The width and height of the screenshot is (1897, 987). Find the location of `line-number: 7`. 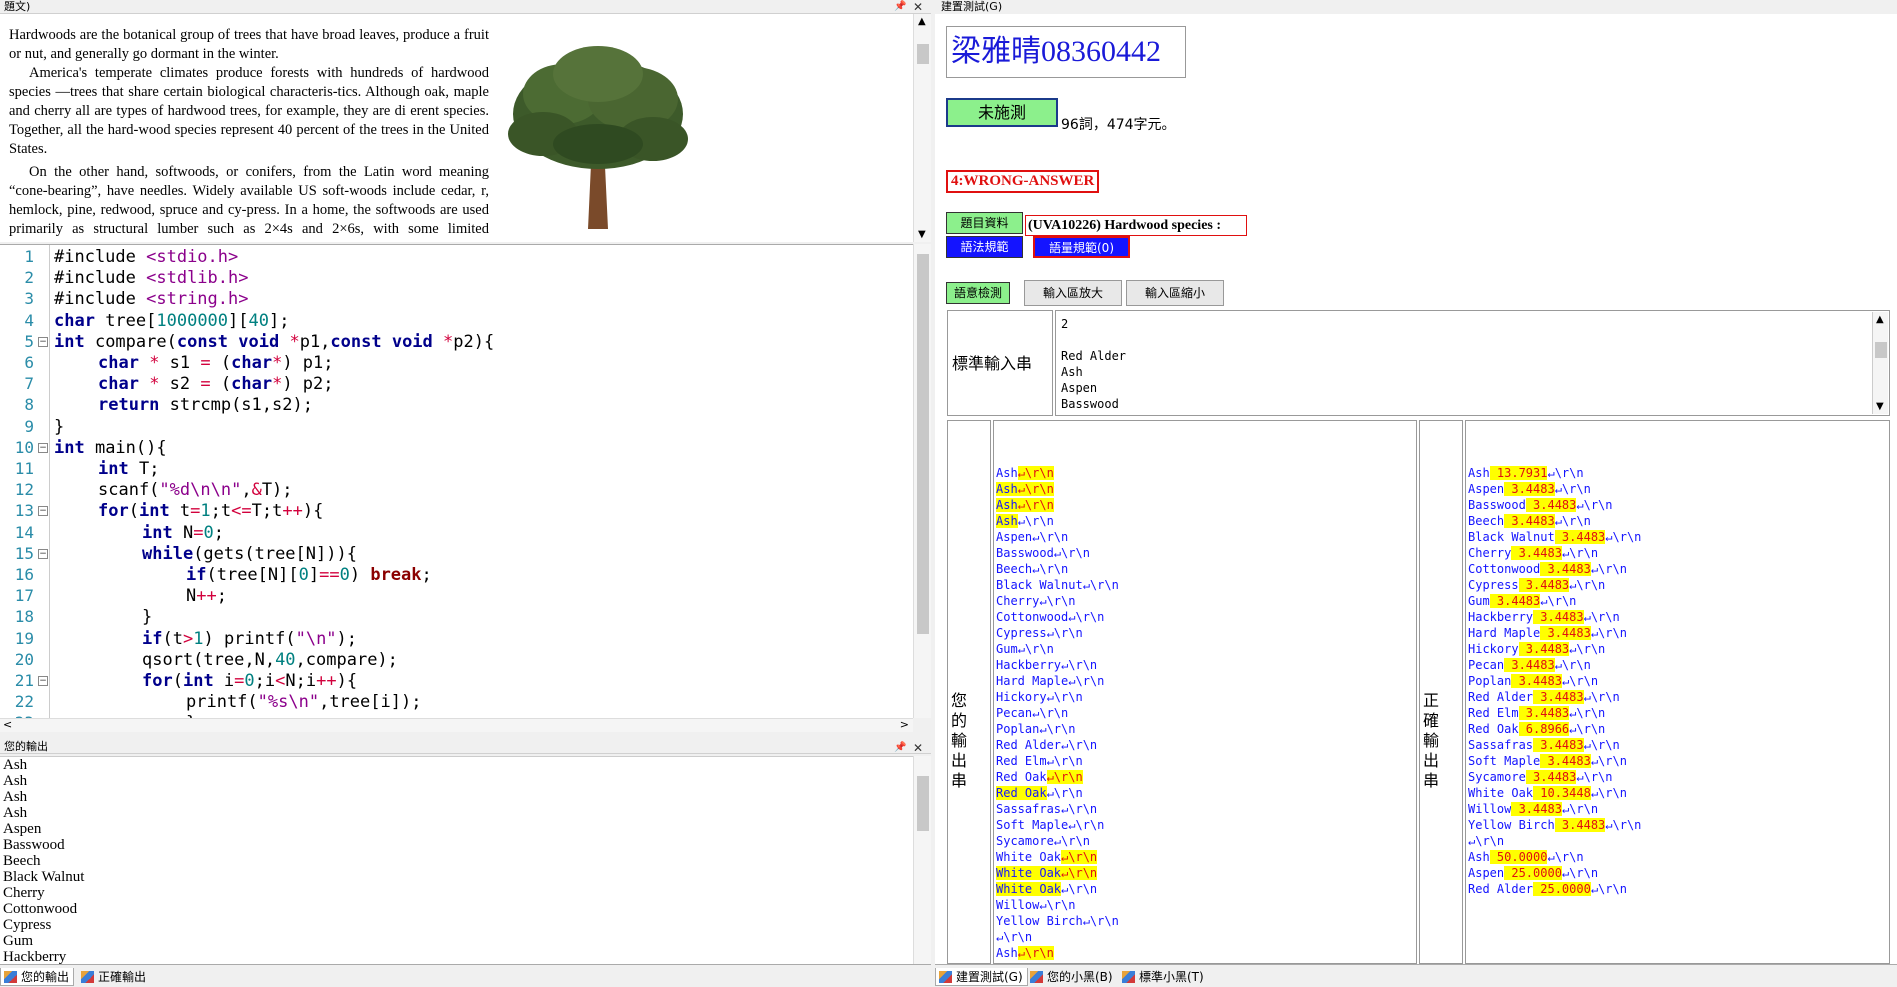

line-number: 7 is located at coordinates (29, 384).